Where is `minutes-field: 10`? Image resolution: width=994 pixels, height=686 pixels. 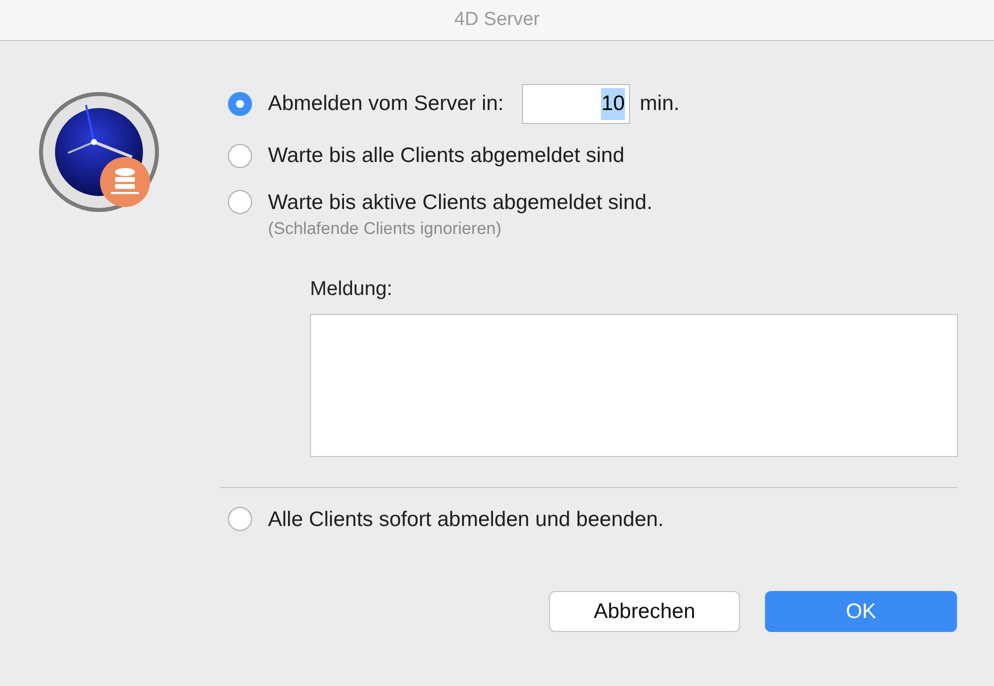
minutes-field: 10 is located at coordinates (576, 104).